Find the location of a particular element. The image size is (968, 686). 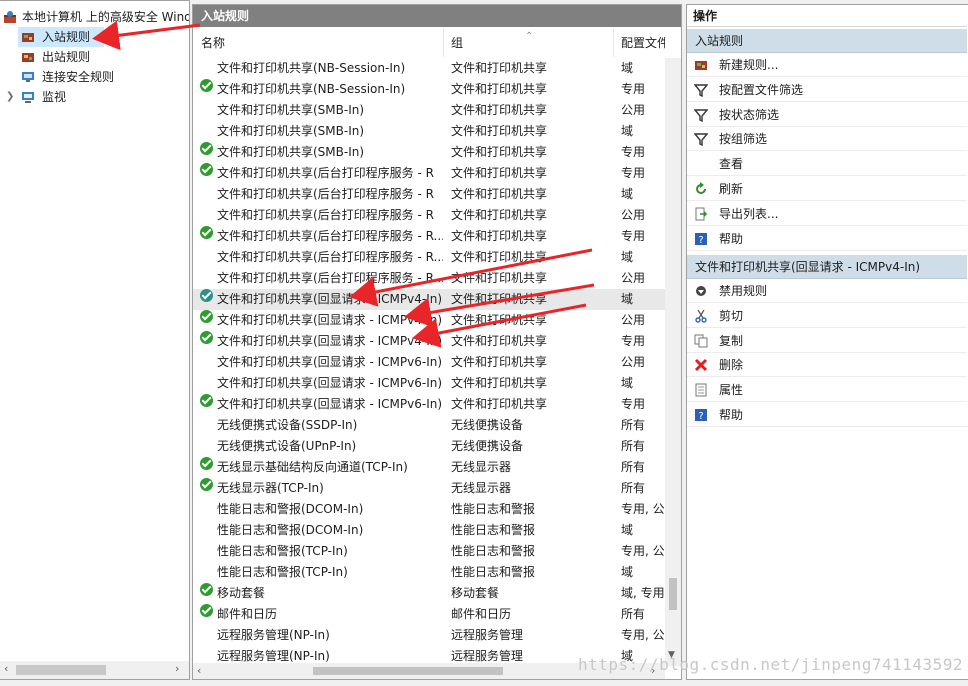

scroll-right-icon: › is located at coordinates (177, 668).